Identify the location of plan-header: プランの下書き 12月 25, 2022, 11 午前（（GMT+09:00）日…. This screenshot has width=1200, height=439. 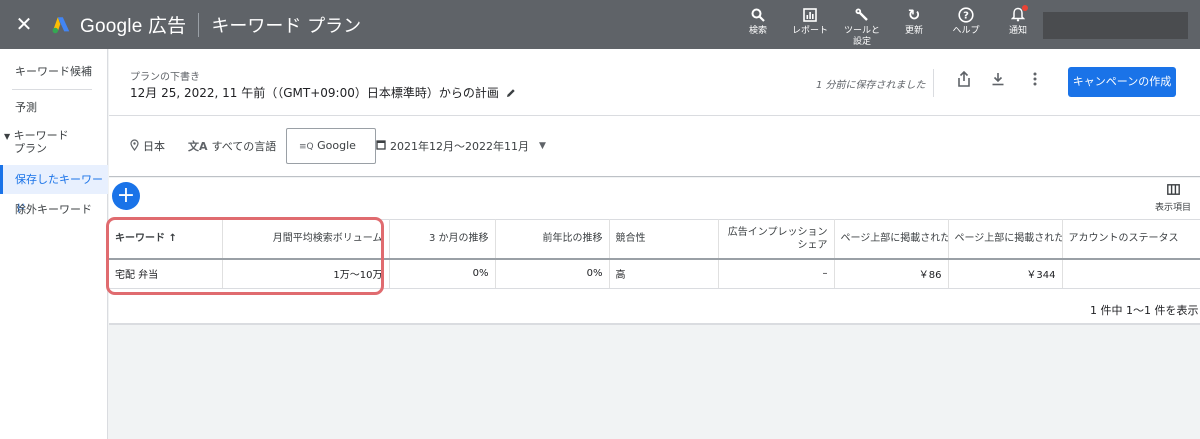
(654, 82).